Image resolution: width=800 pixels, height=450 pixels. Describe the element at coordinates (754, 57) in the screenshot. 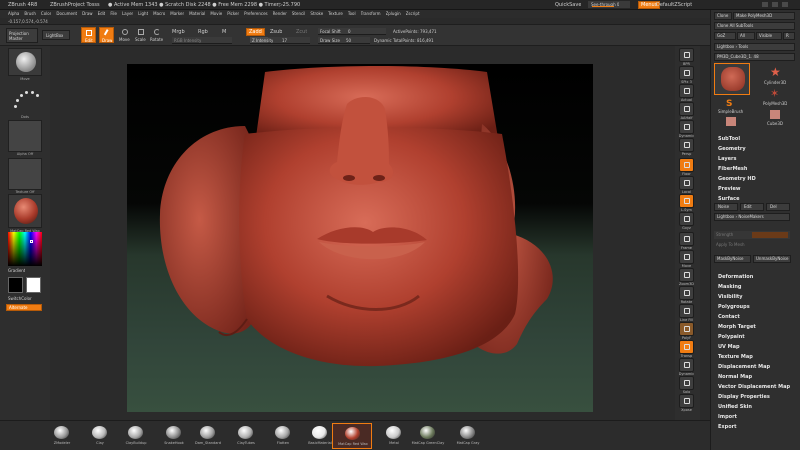

I see `current-tool-slider: PM3D_Cube3D_1. 48` at that location.